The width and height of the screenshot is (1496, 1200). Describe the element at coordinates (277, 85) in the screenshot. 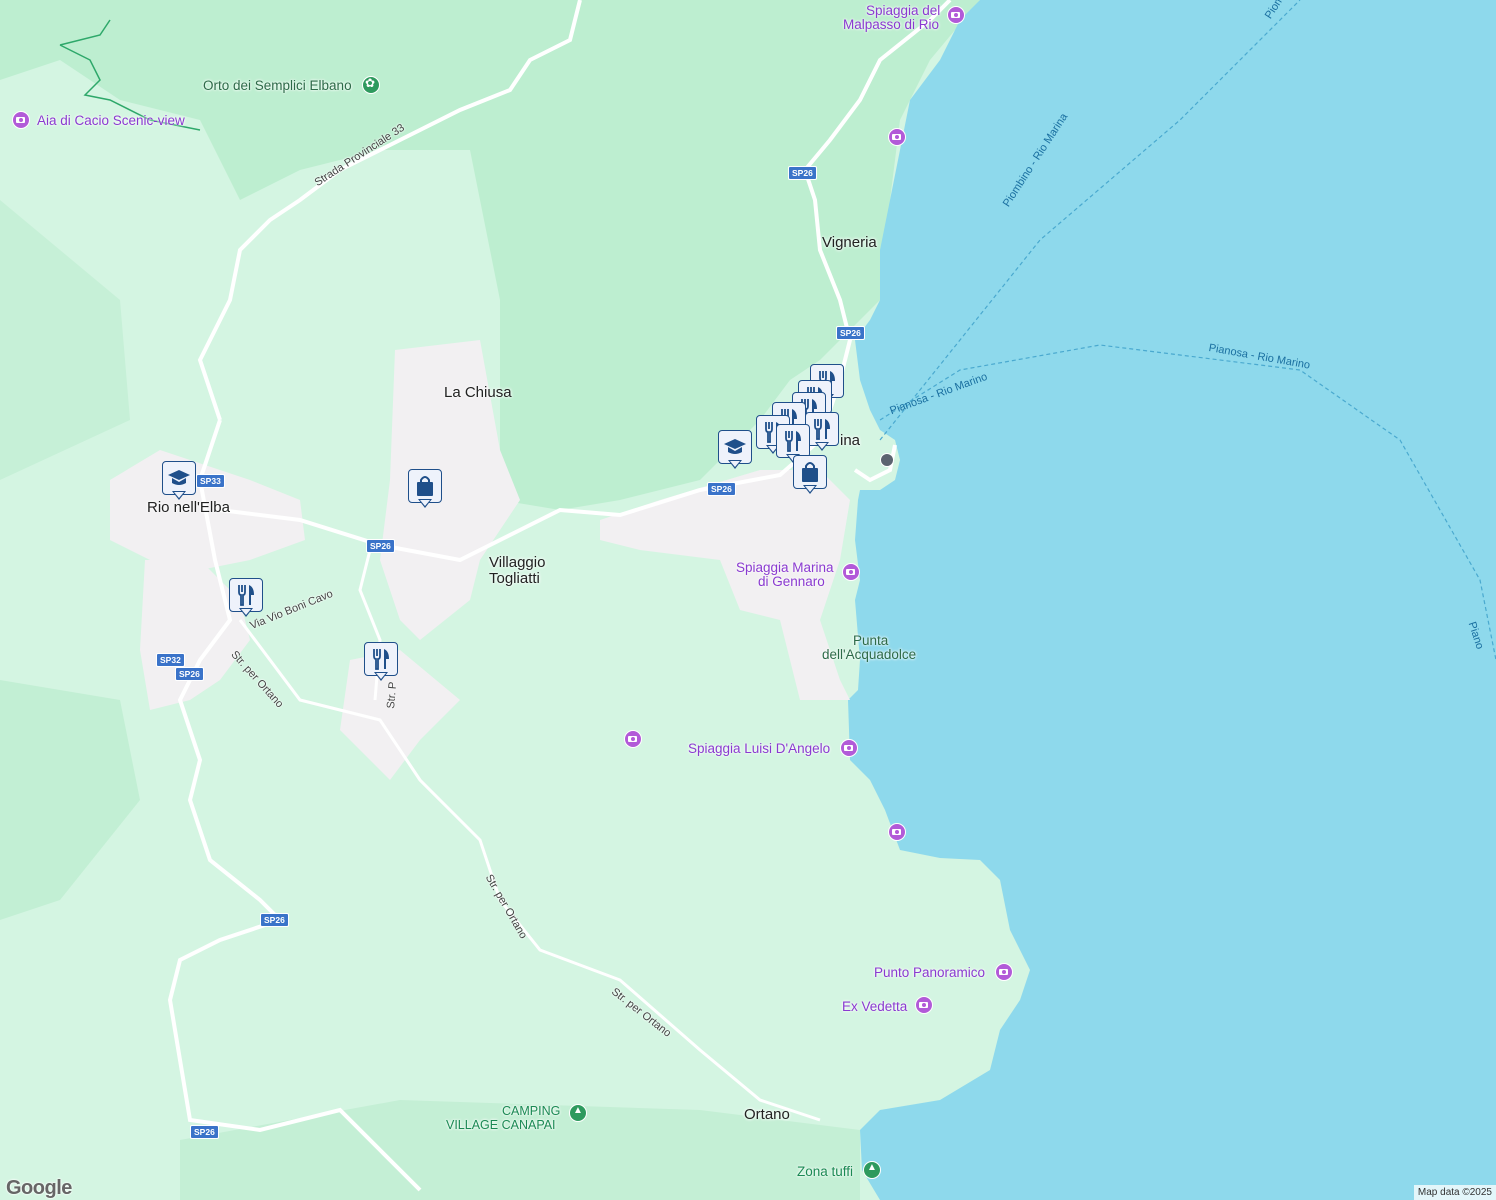

I see `poi-label: Orto dei Semplici Elbano` at that location.